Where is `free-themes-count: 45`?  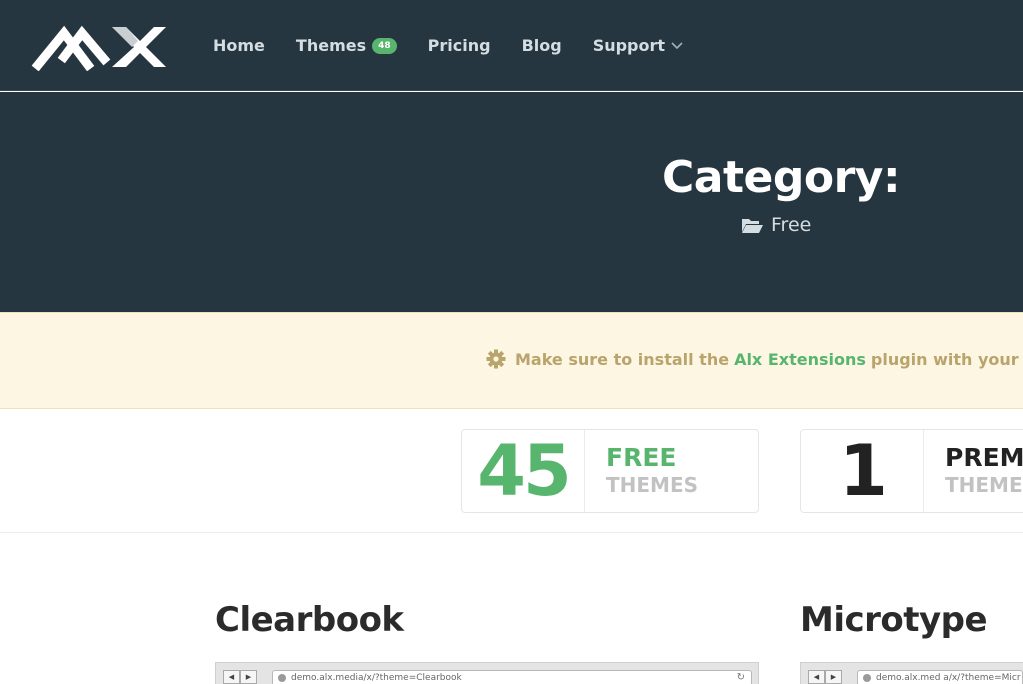
free-themes-count: 45 is located at coordinates (523, 471).